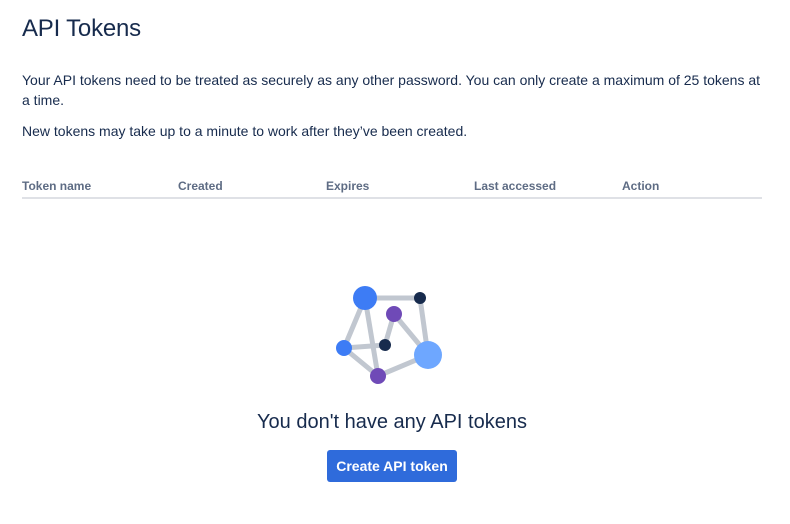  I want to click on column-last-accessed: Last accessed, so click(515, 186).